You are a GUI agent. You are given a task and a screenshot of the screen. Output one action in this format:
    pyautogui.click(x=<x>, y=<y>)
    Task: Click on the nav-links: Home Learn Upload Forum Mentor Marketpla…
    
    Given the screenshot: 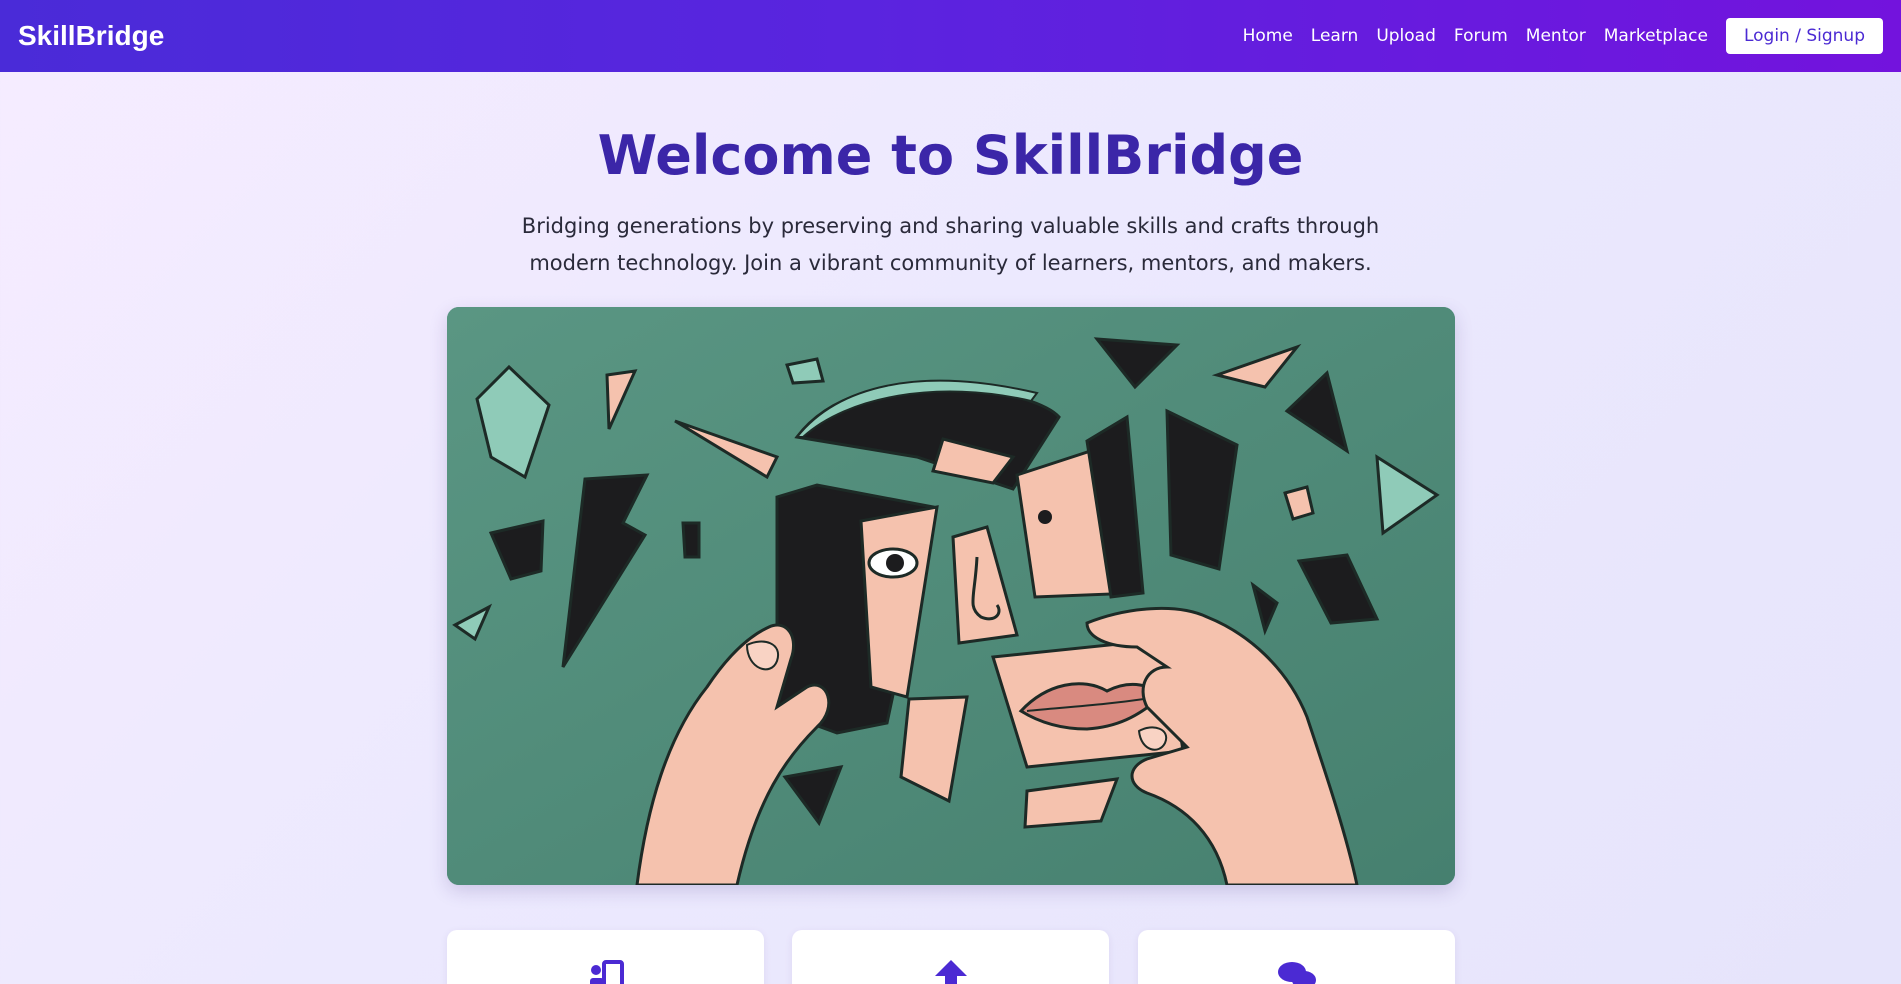 What is the action you would take?
    pyautogui.click(x=1563, y=36)
    